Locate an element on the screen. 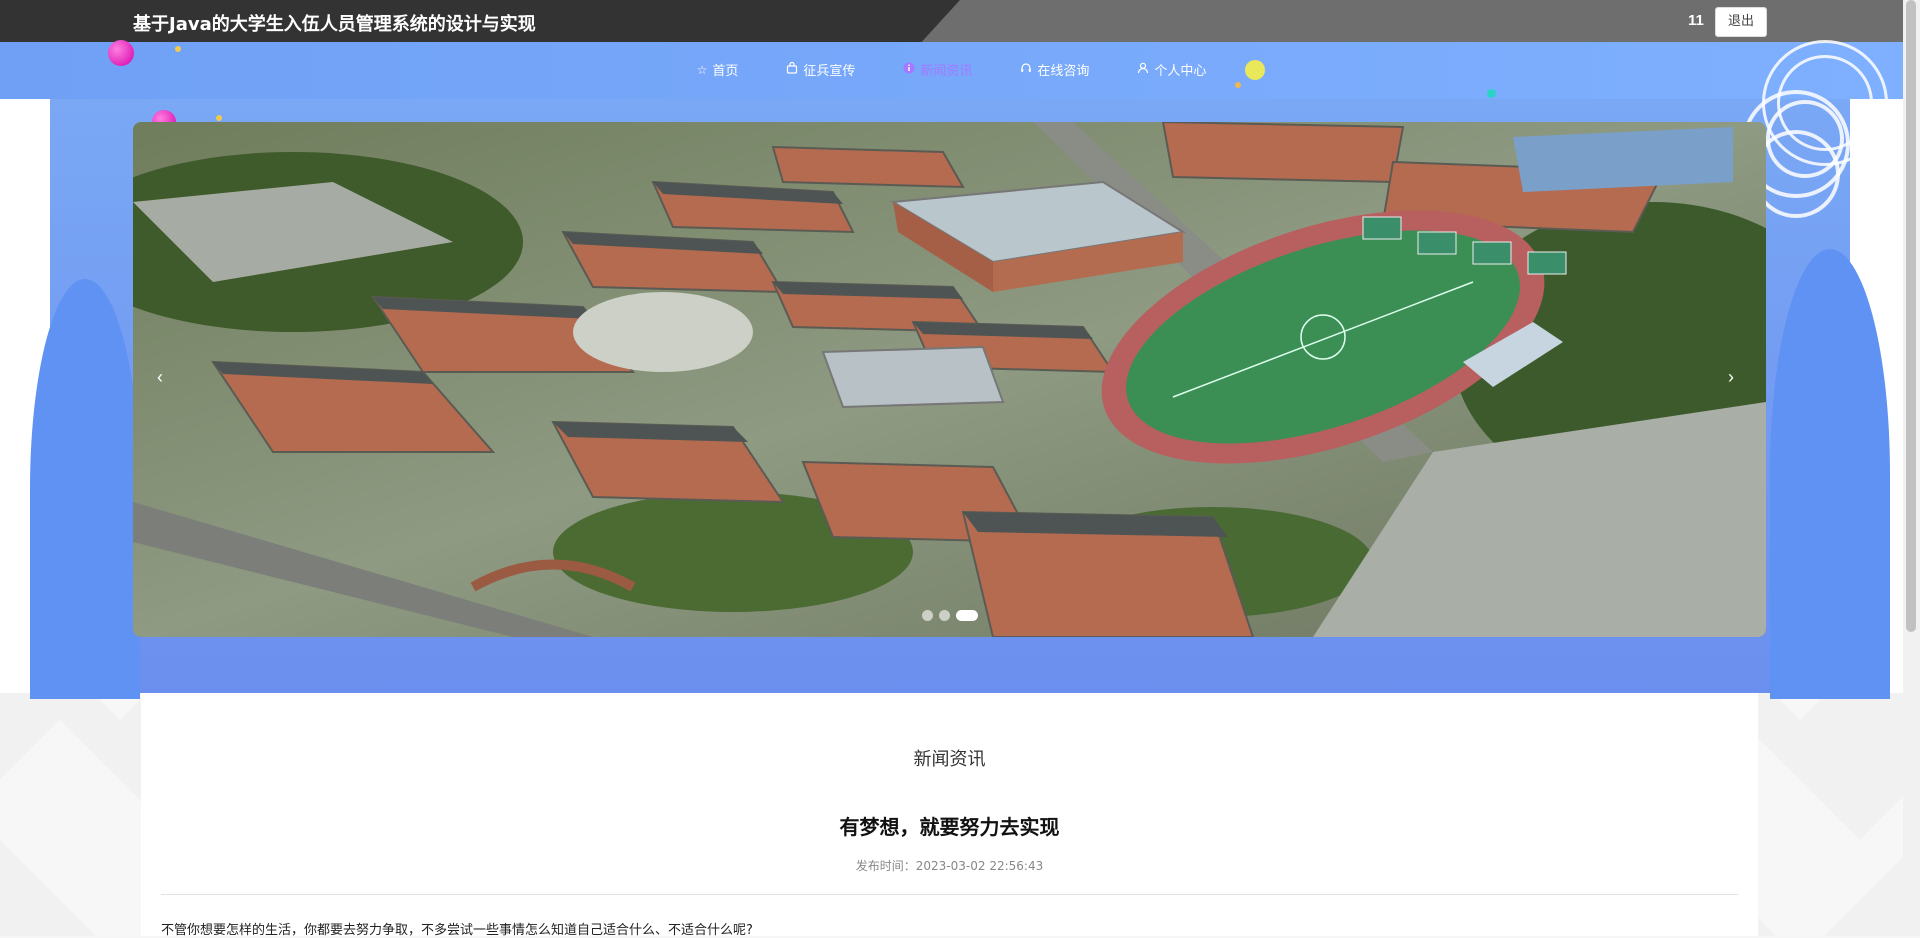 This screenshot has width=1920, height=938. info-icon is located at coordinates (909, 69).